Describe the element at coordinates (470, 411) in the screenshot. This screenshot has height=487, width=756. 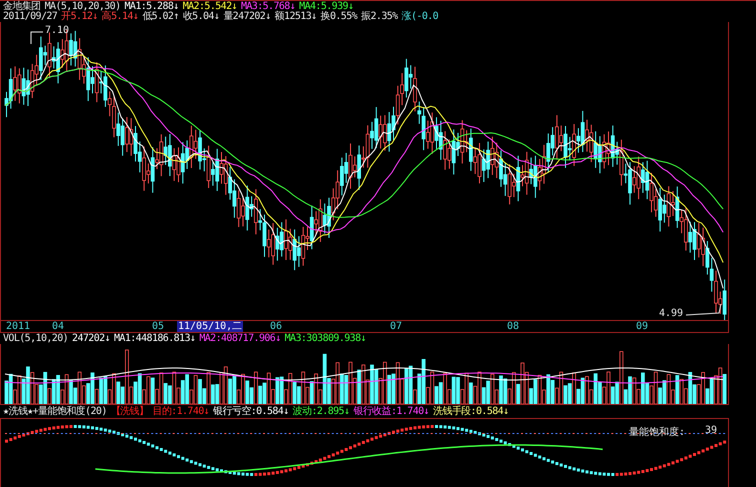
I see `indicator-value: 洗钱手段:0.584↓` at that location.